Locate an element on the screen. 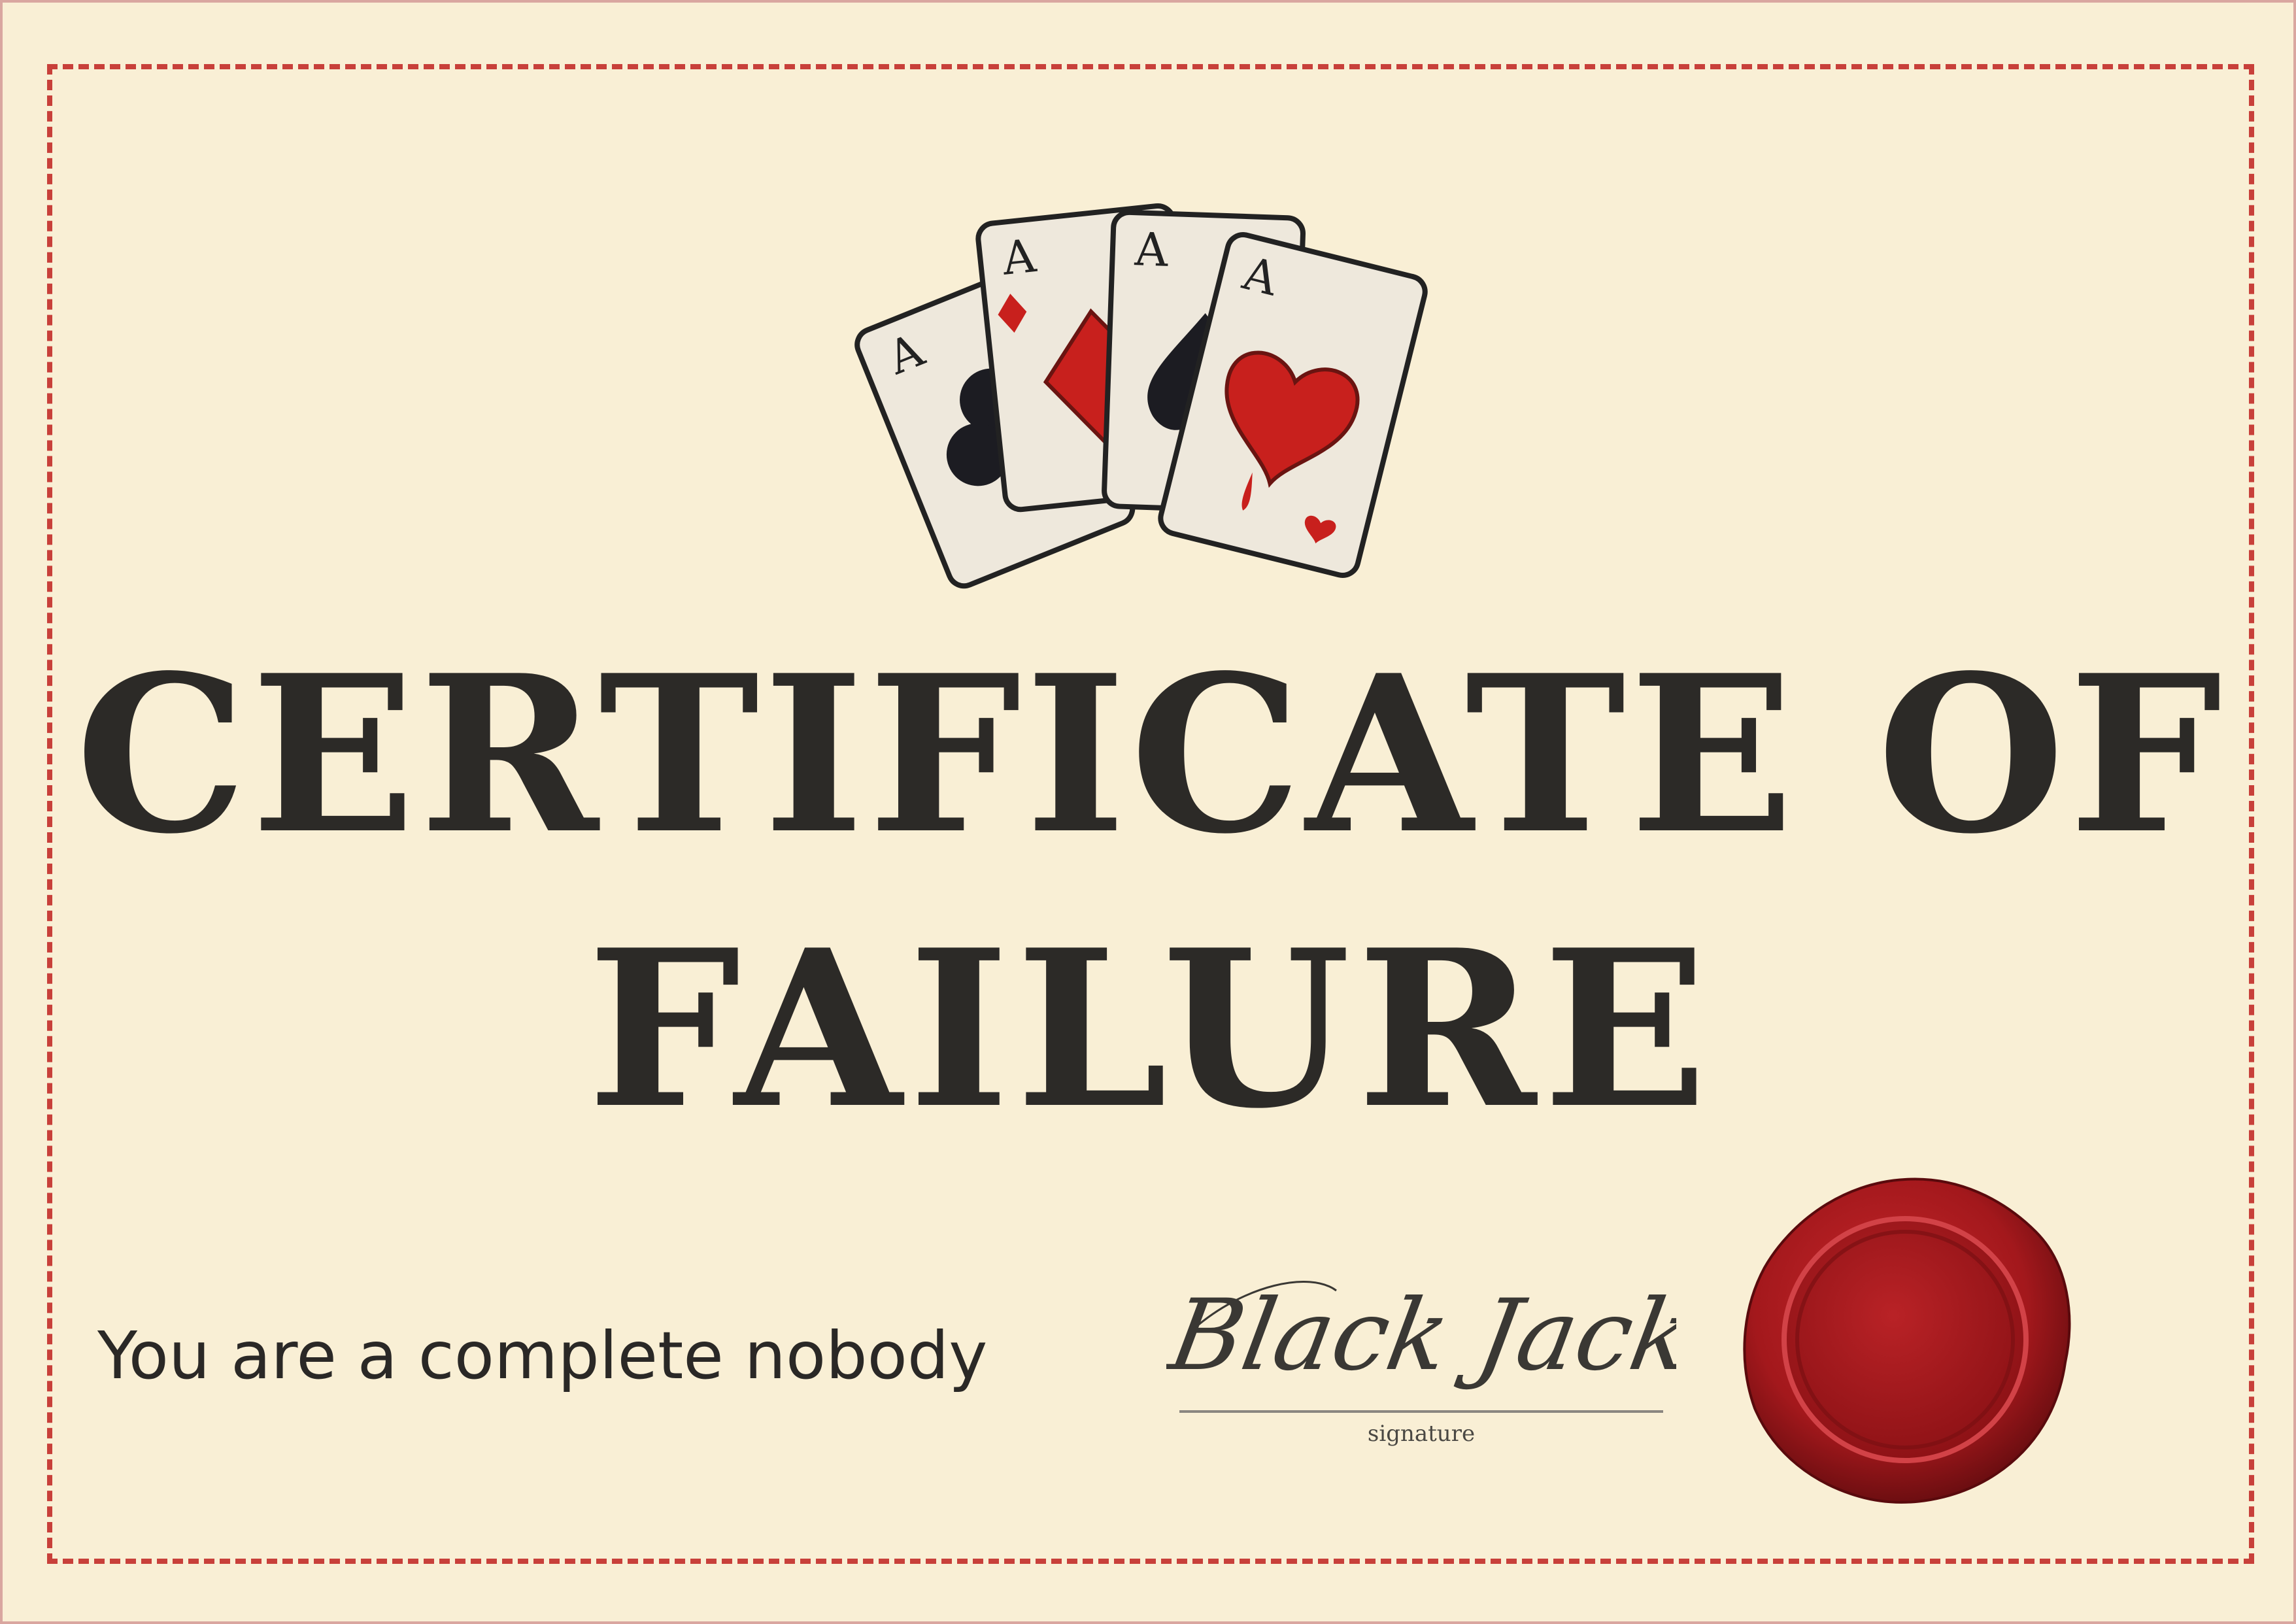 The height and width of the screenshot is (1624, 2296). signature-name: Black Jack is located at coordinates (1421, 1335).